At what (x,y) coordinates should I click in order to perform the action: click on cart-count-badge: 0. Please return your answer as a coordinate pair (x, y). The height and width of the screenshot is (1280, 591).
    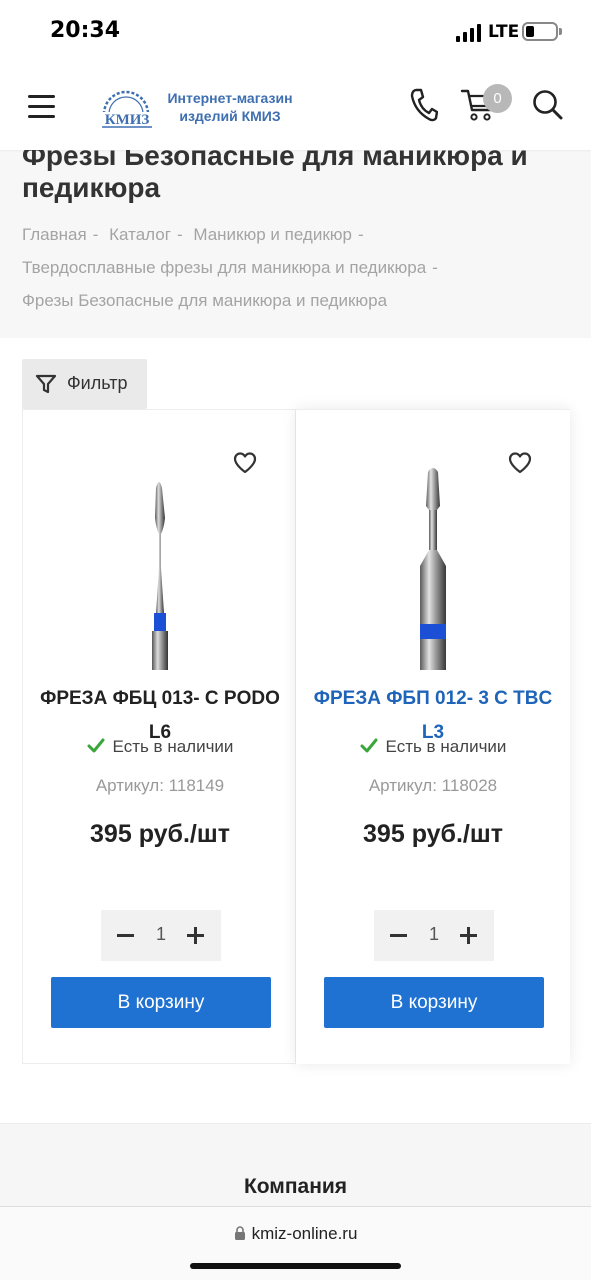
    Looking at the image, I should click on (497, 98).